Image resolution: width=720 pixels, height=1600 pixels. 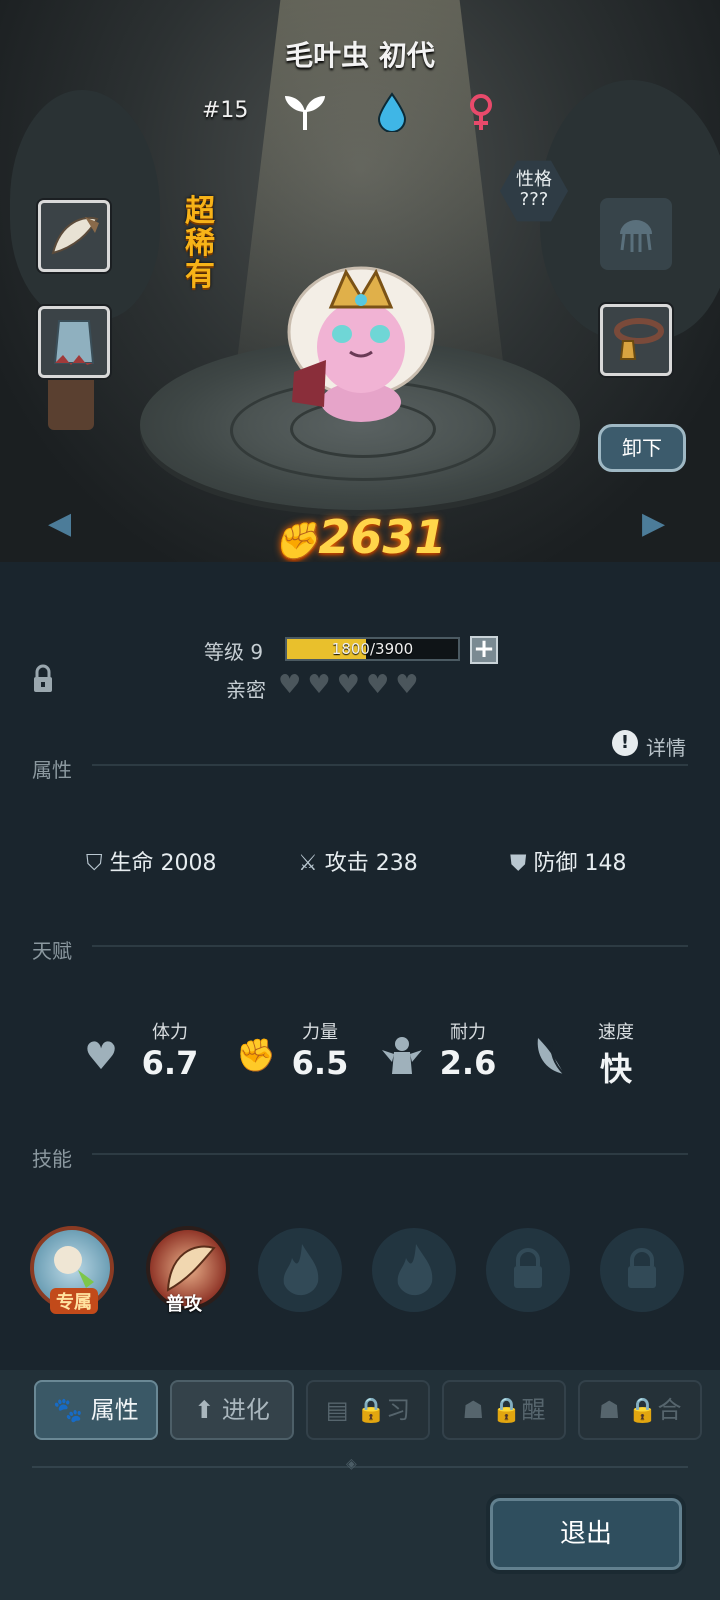 I want to click on tab-learn-label: 习, so click(x=398, y=1410).